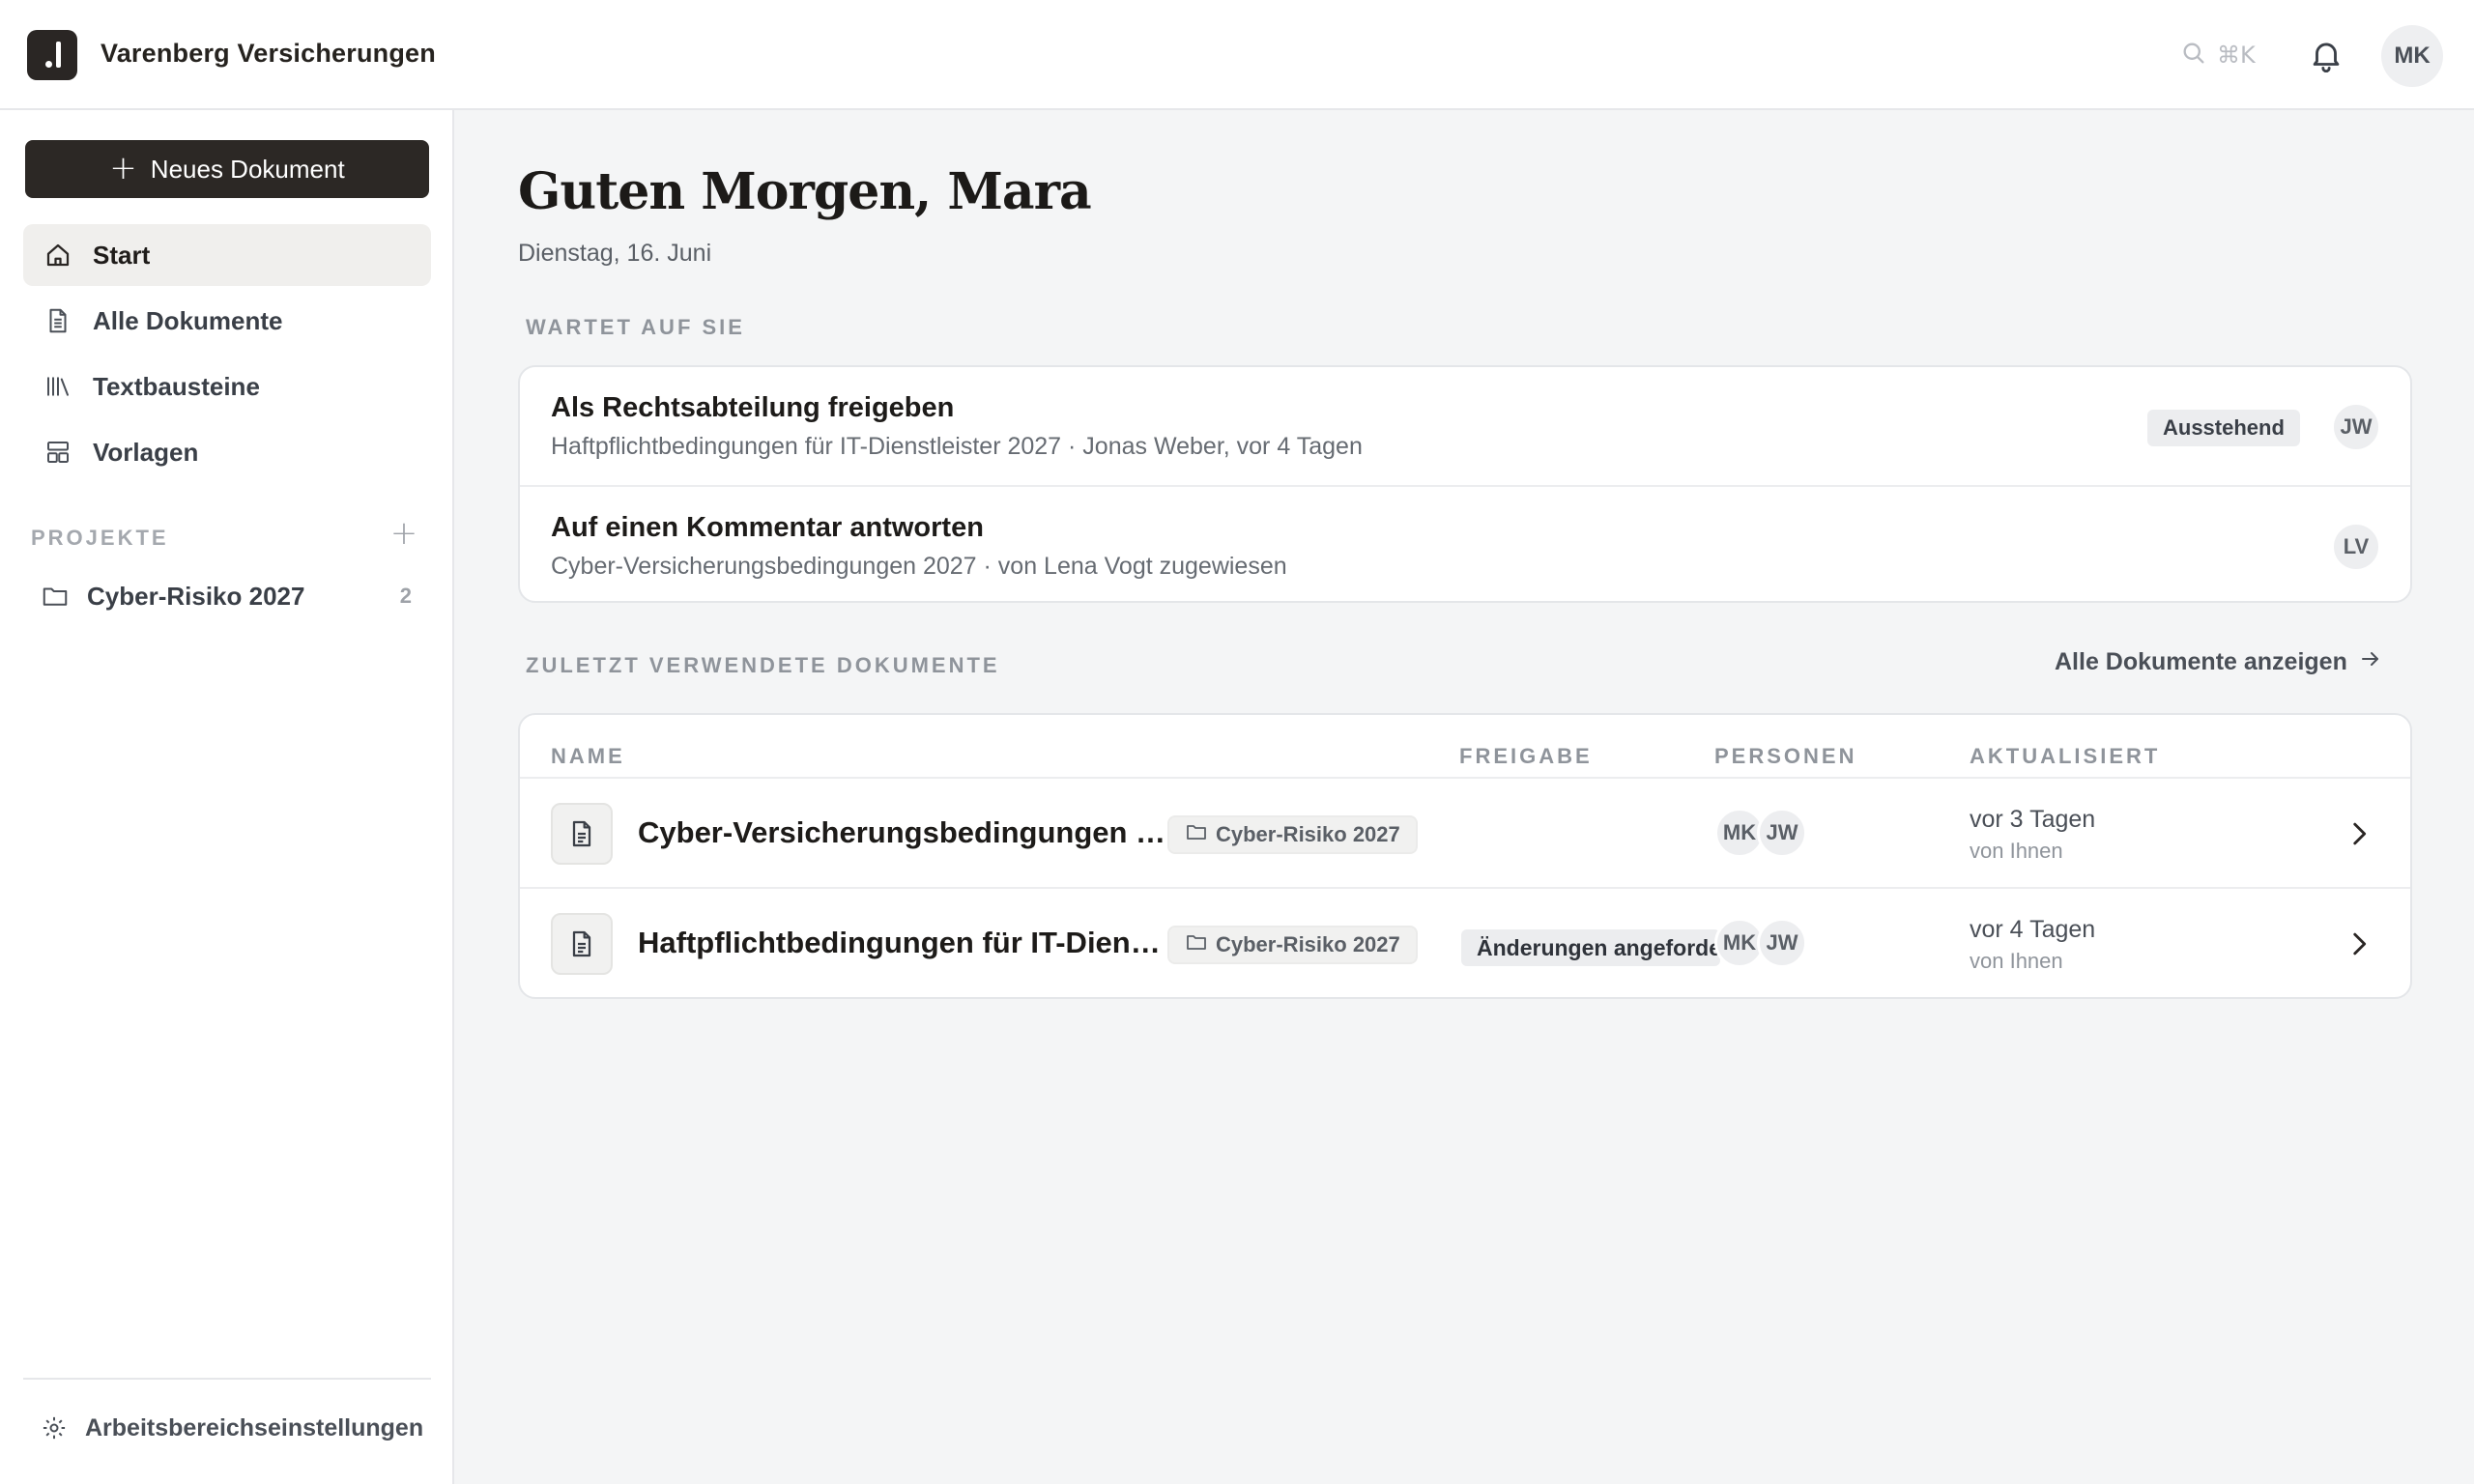 The image size is (2474, 1484). What do you see at coordinates (123, 168) in the screenshot?
I see `plus-icon: +` at bounding box center [123, 168].